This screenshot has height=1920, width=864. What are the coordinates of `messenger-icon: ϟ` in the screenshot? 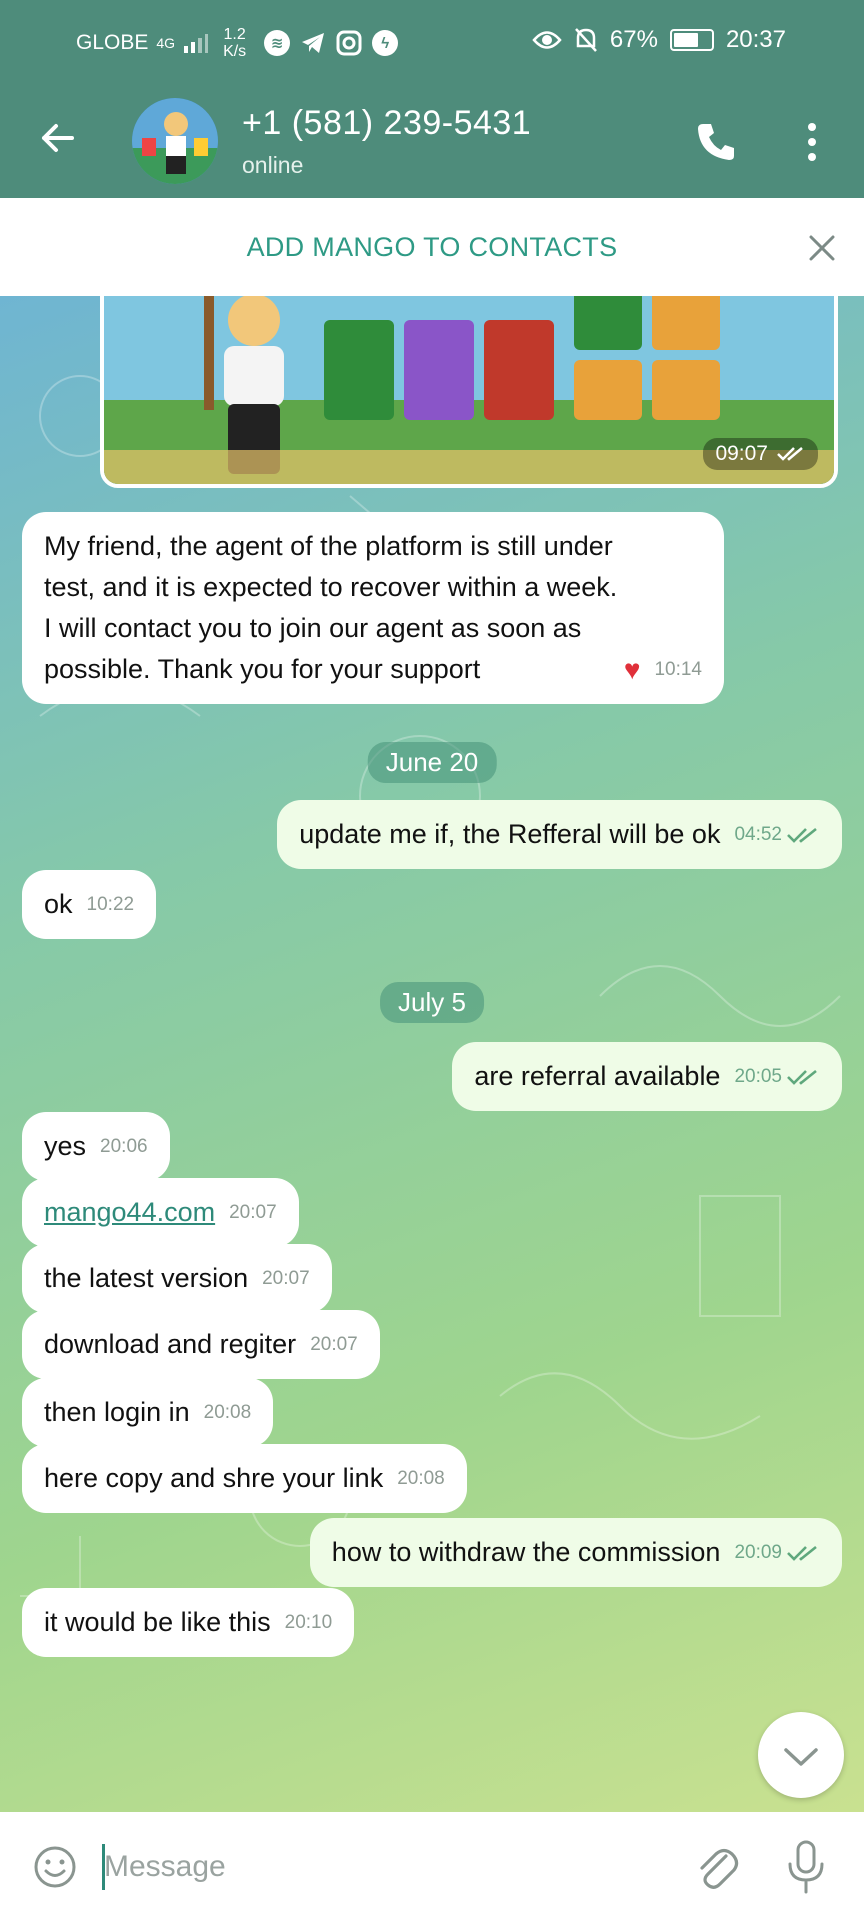 It's located at (385, 43).